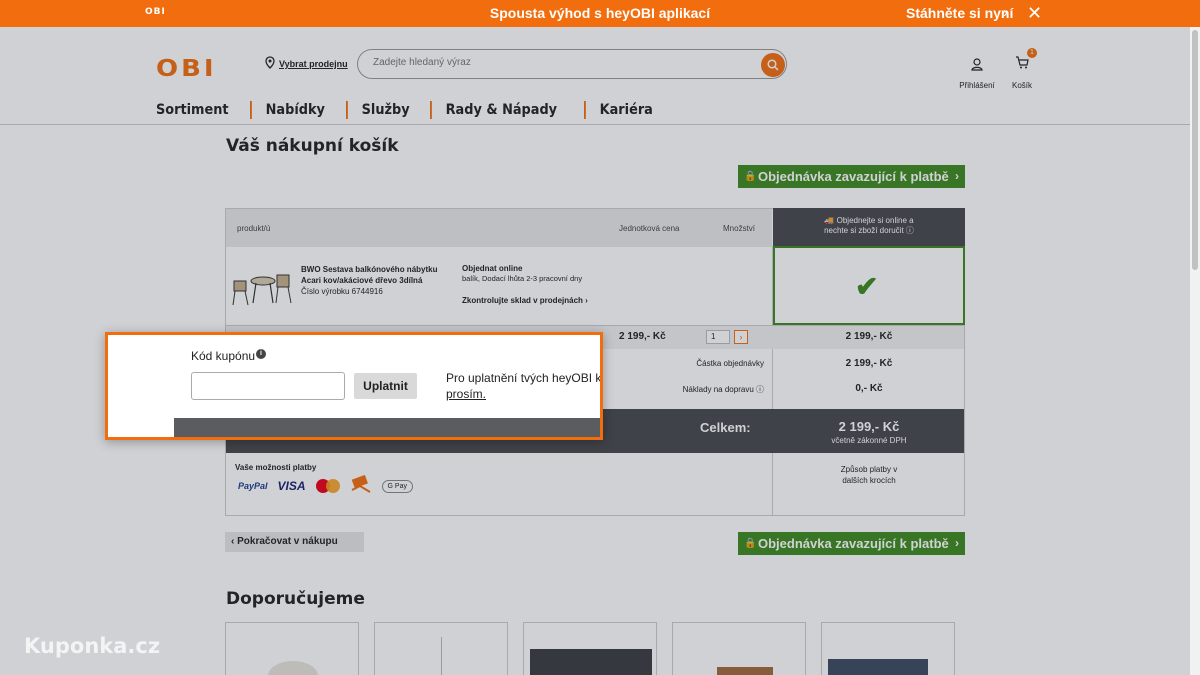 The image size is (1200, 675). What do you see at coordinates (223, 356) in the screenshot?
I see `coupon-label: Kód kupónu` at bounding box center [223, 356].